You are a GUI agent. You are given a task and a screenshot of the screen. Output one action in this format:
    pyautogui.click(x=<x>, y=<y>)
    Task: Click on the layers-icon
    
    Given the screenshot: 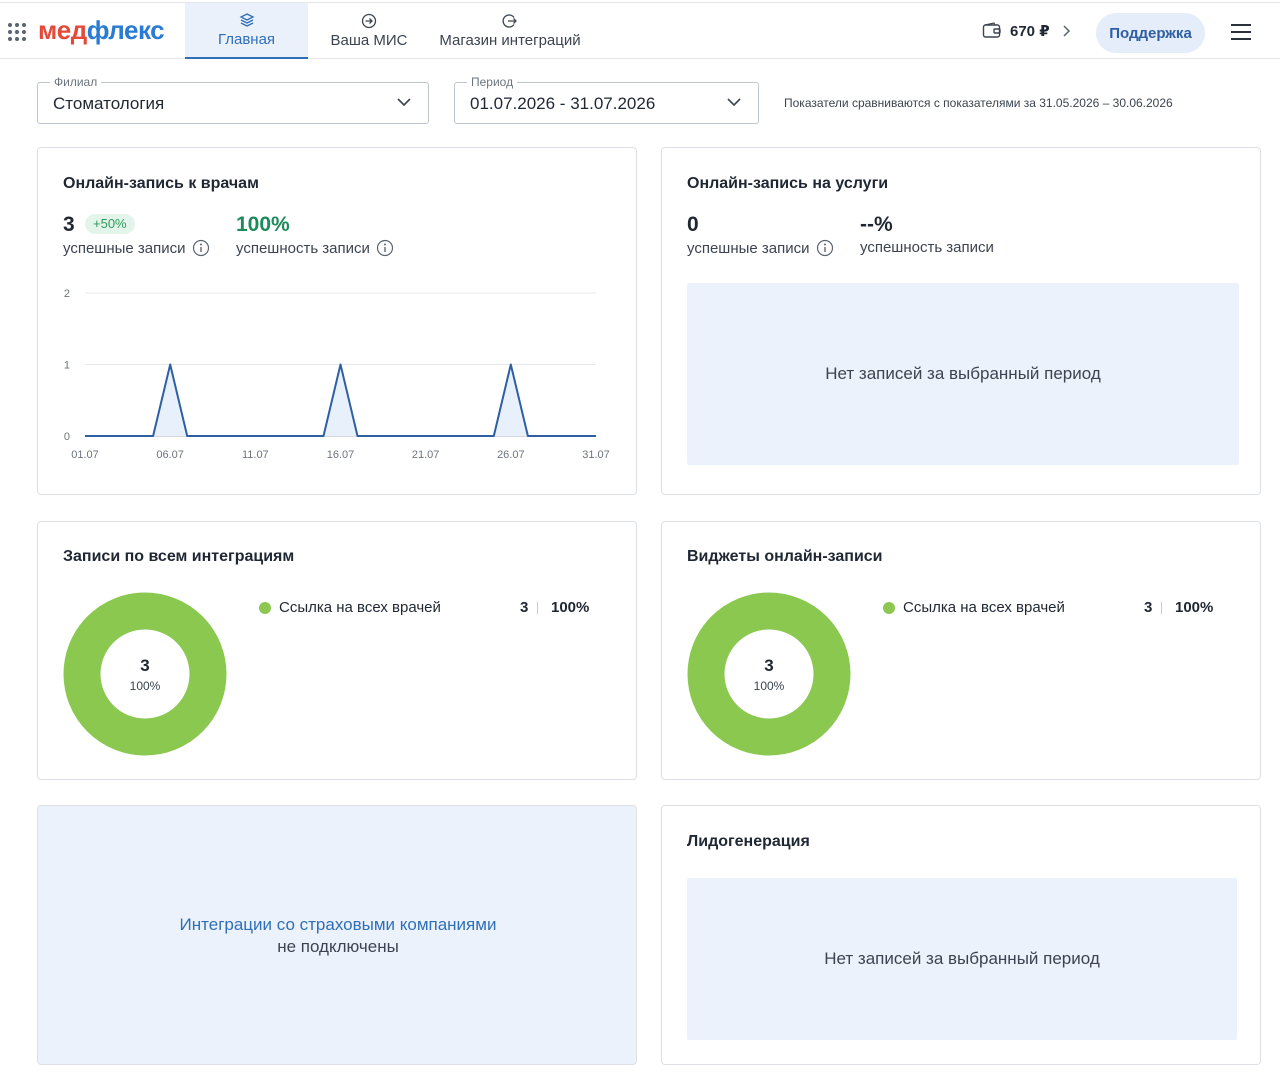 What is the action you would take?
    pyautogui.click(x=246, y=20)
    